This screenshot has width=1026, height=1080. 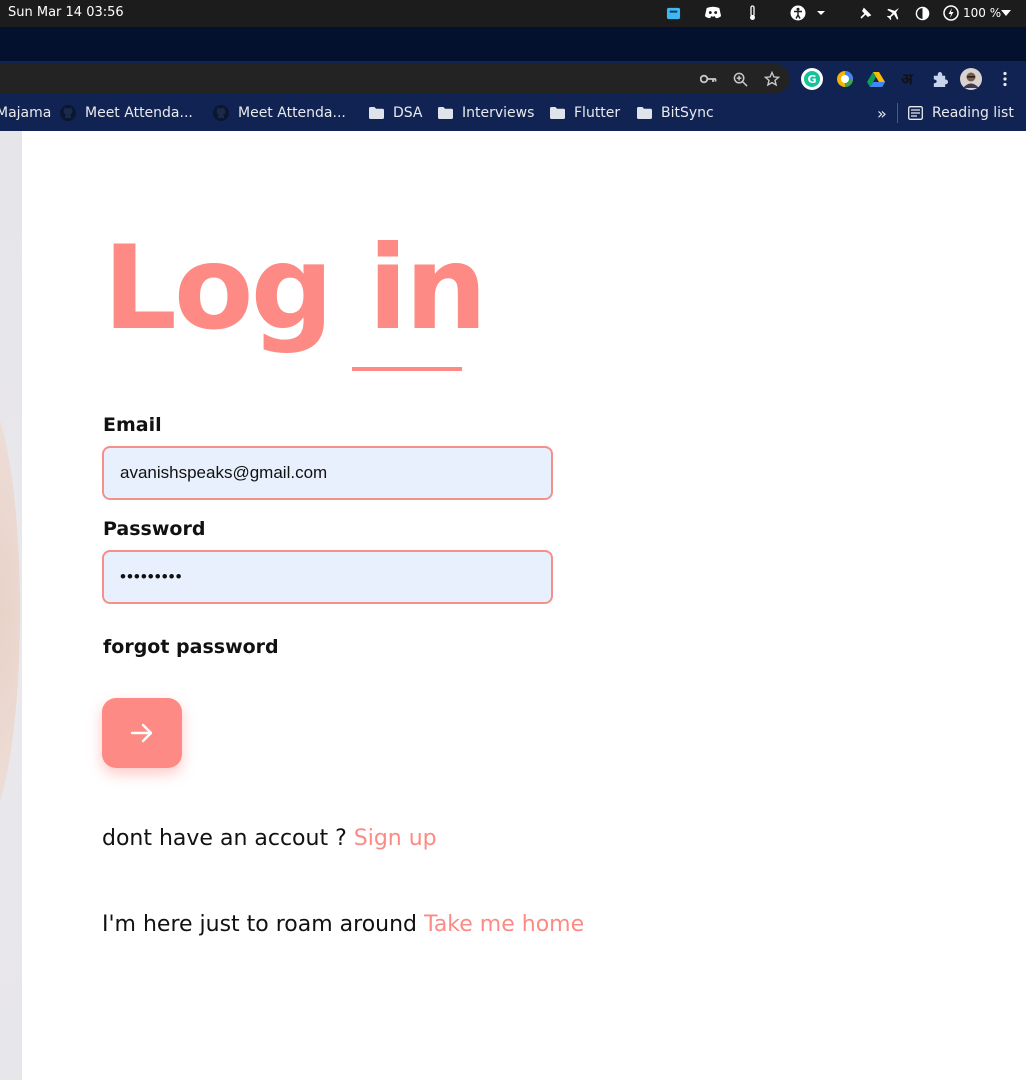 I want to click on reading-list-label: Reading list, so click(x=973, y=113).